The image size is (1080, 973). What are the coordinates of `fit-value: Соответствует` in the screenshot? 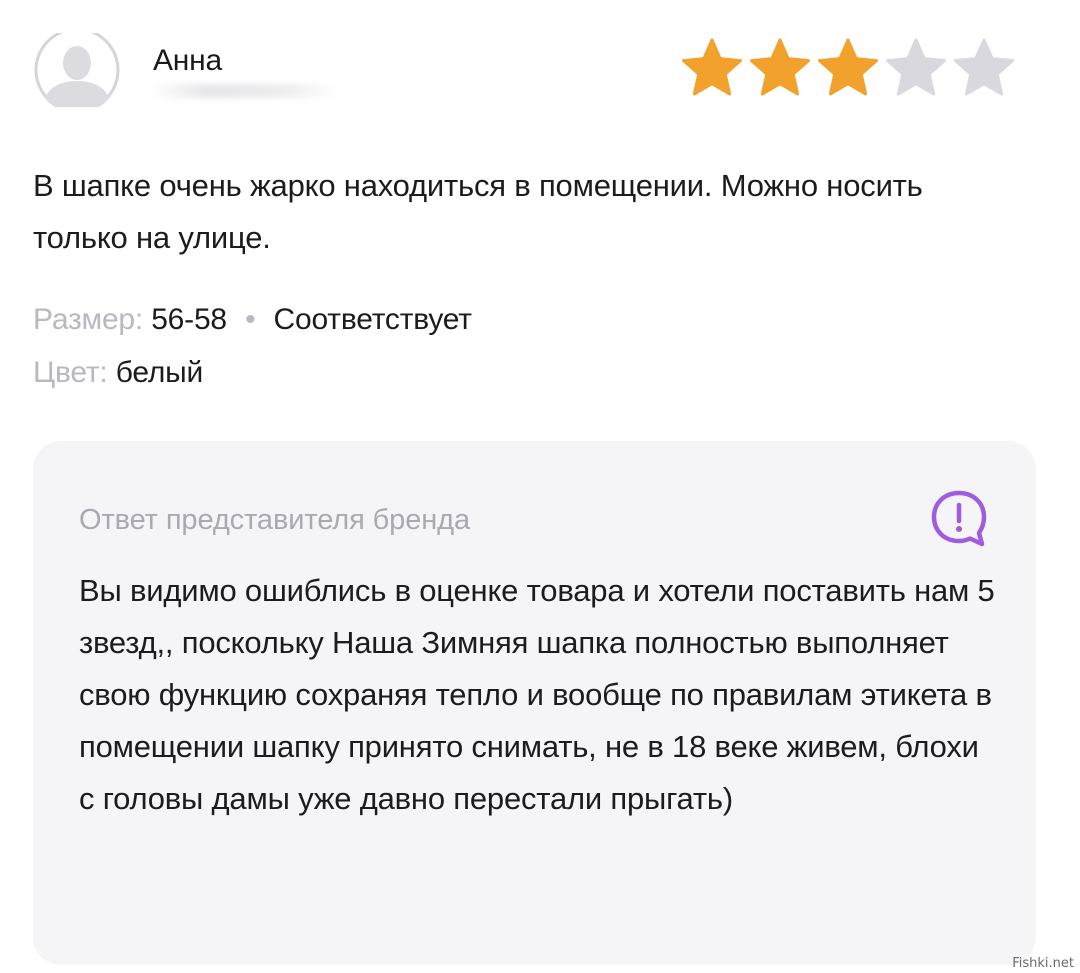 It's located at (373, 319).